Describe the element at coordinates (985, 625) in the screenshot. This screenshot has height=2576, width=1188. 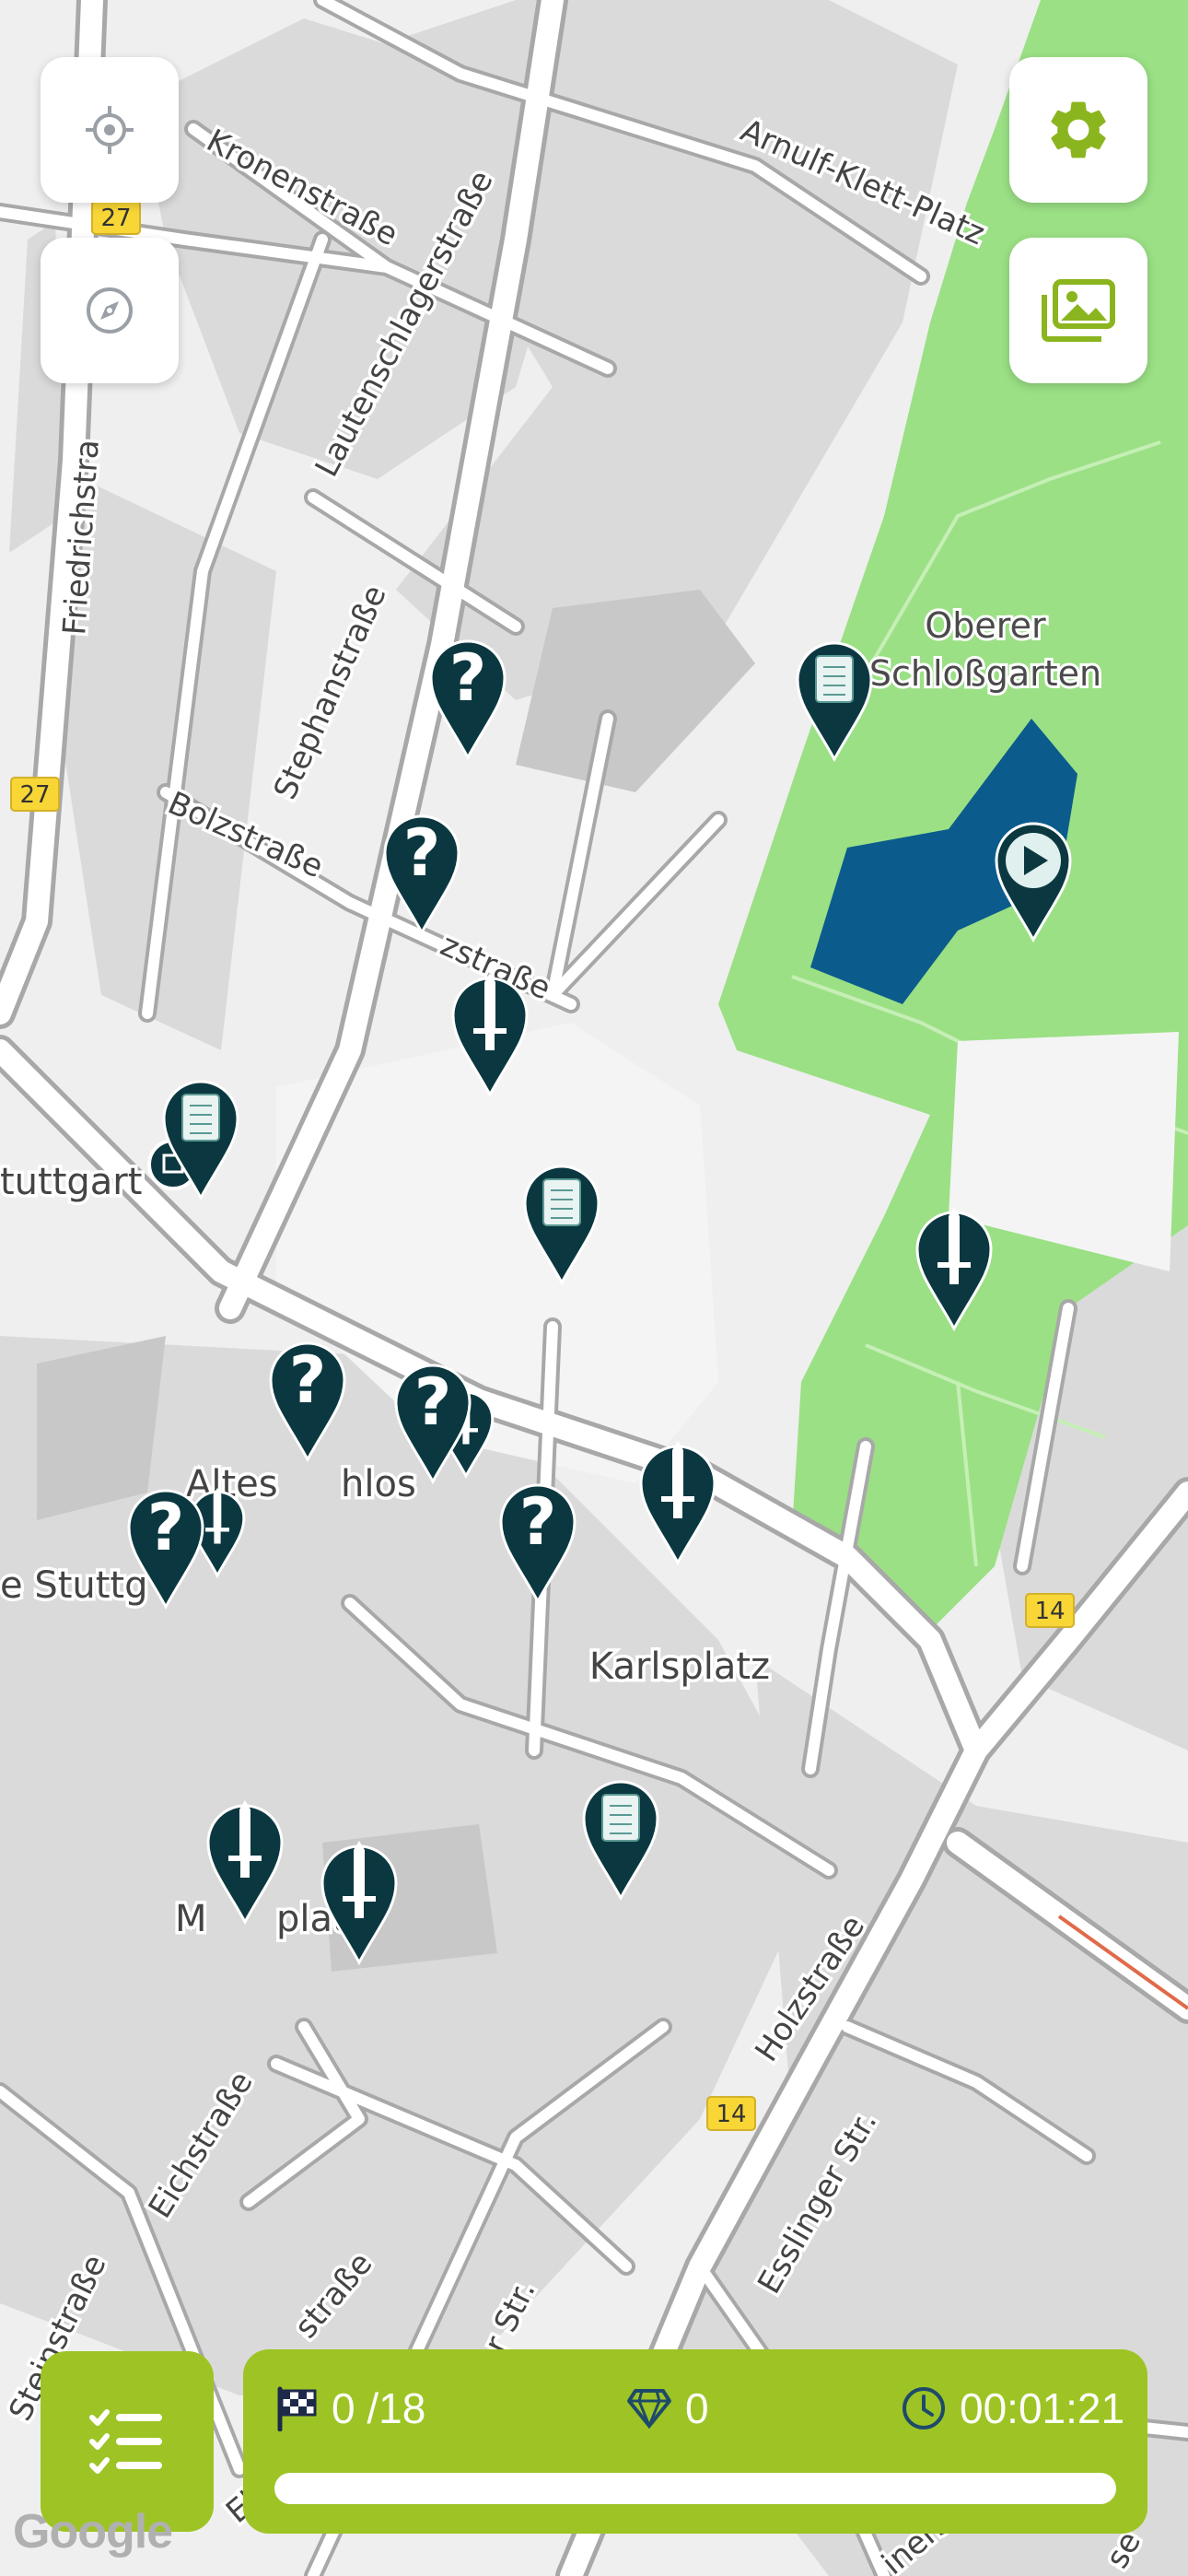
I see `park-label: Oberer` at that location.